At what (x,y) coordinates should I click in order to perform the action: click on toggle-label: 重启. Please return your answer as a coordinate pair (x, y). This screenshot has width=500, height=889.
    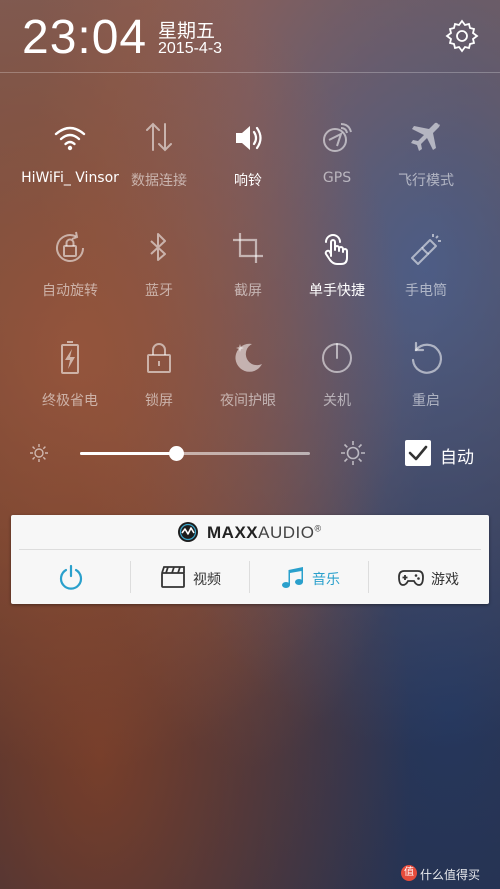
    Looking at the image, I should click on (426, 401).